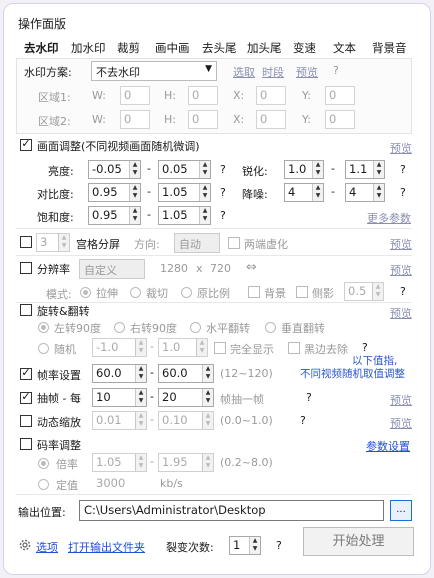 Image resolution: width=434 pixels, height=578 pixels. Describe the element at coordinates (365, 192) in the screenshot. I see `denoise-max-stepper: 4 ▲ ▼` at that location.